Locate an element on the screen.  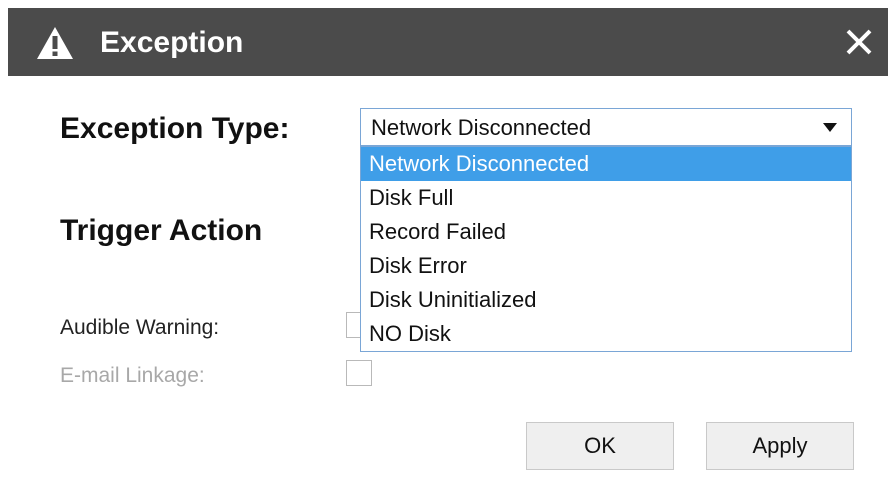
warning-icon is located at coordinates (55, 43).